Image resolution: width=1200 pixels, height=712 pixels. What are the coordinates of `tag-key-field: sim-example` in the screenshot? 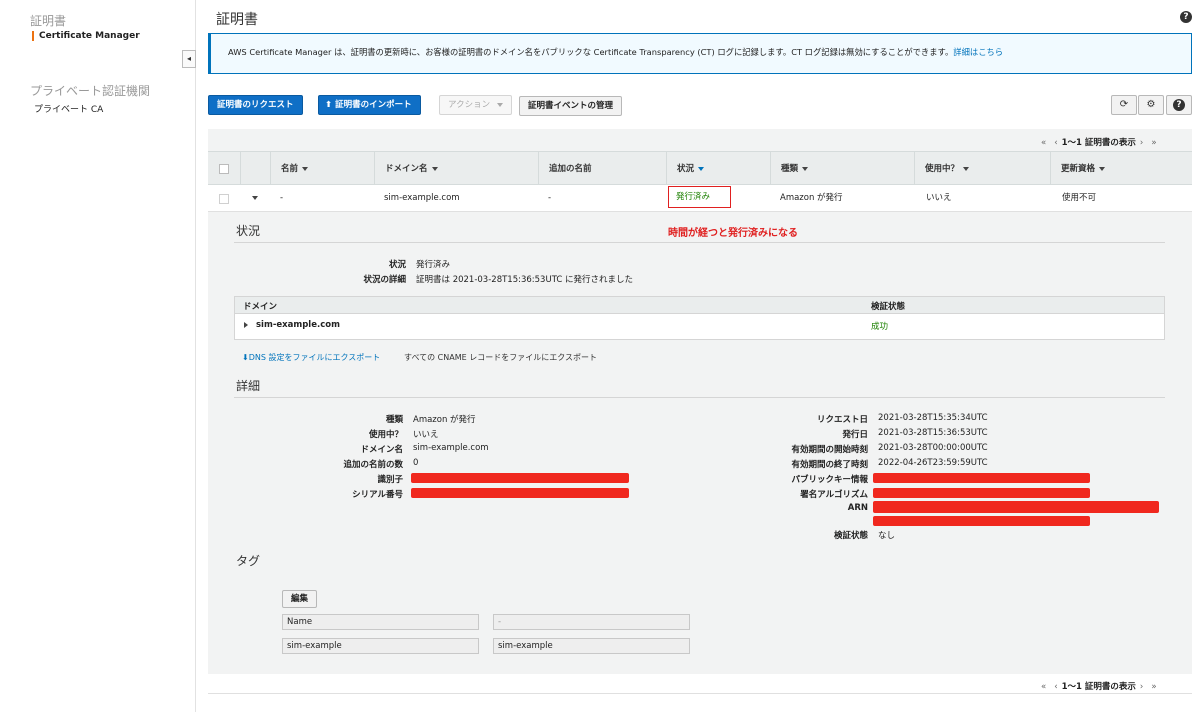 It's located at (380, 646).